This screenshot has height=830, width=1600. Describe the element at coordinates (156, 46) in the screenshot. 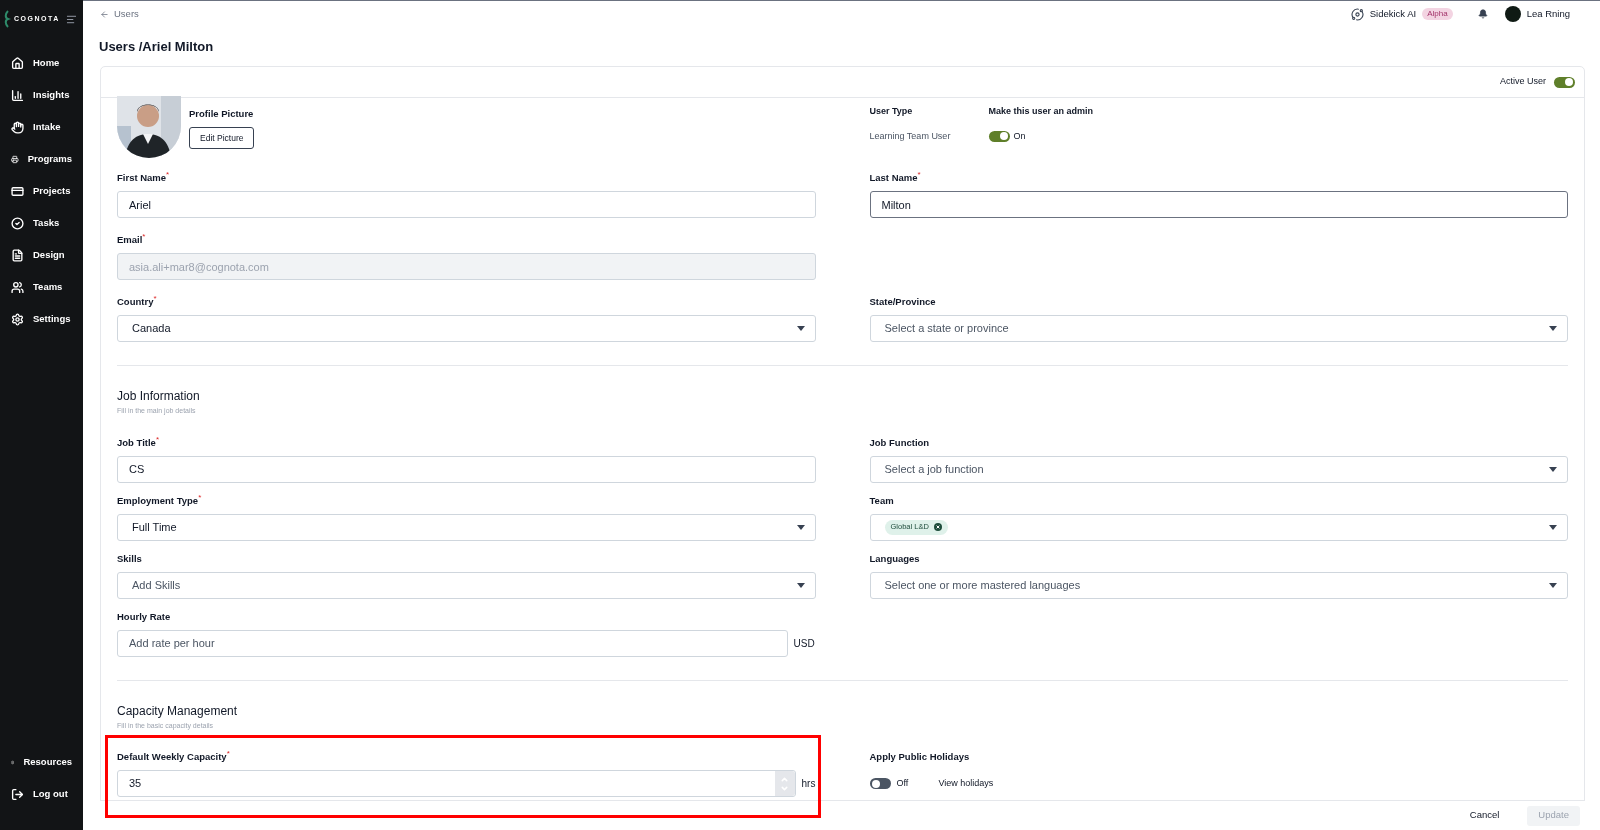

I see `page-title: Users /Ariel Milton` at that location.